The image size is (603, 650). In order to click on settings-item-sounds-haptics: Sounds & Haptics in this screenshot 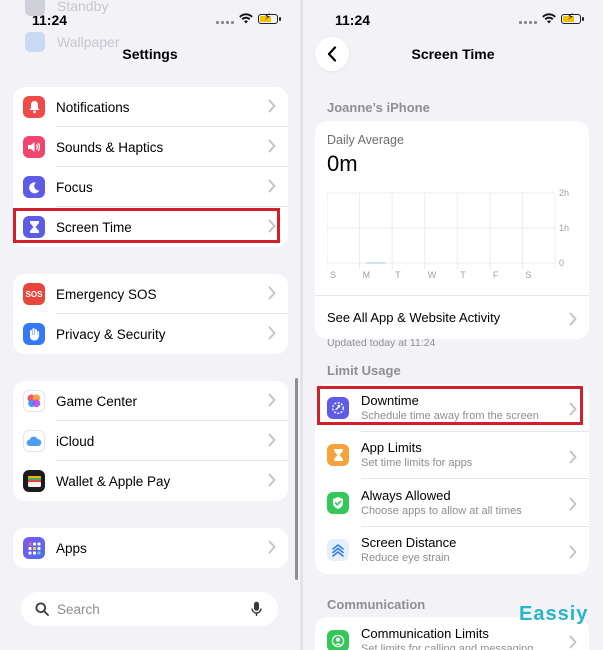, I will do `click(150, 147)`.